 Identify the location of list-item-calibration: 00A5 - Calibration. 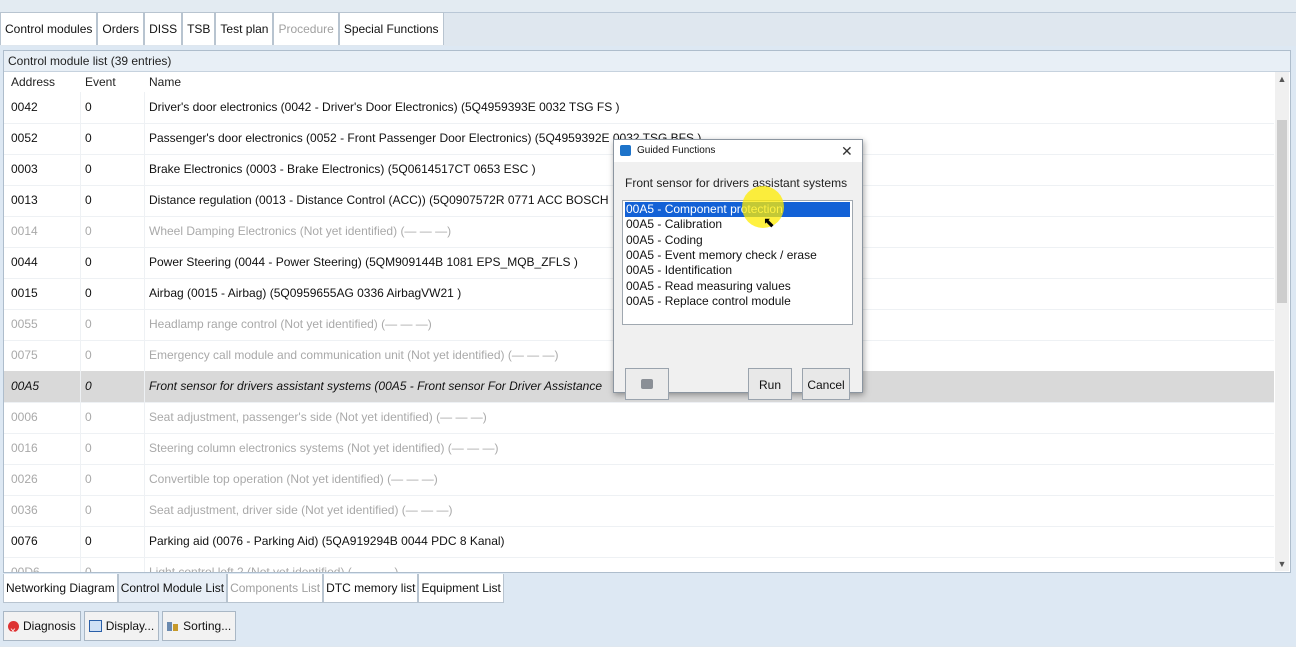
(673, 224).